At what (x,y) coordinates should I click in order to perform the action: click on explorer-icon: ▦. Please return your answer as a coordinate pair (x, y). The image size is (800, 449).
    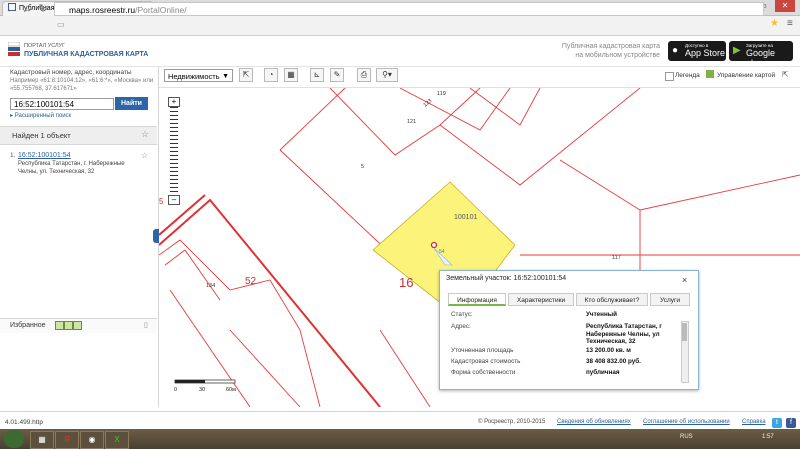
    Looking at the image, I should click on (42, 440).